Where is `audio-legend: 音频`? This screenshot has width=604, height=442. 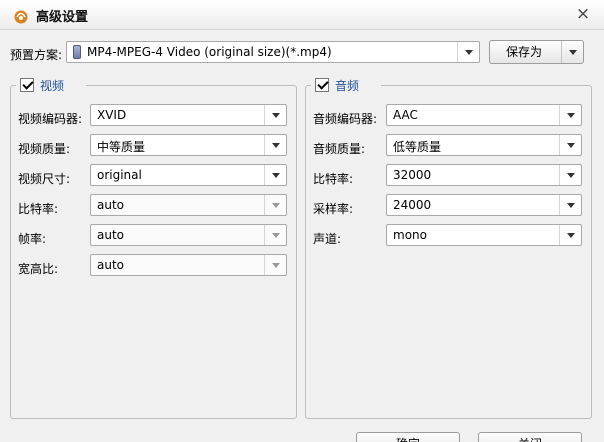 audio-legend: 音频 is located at coordinates (346, 86).